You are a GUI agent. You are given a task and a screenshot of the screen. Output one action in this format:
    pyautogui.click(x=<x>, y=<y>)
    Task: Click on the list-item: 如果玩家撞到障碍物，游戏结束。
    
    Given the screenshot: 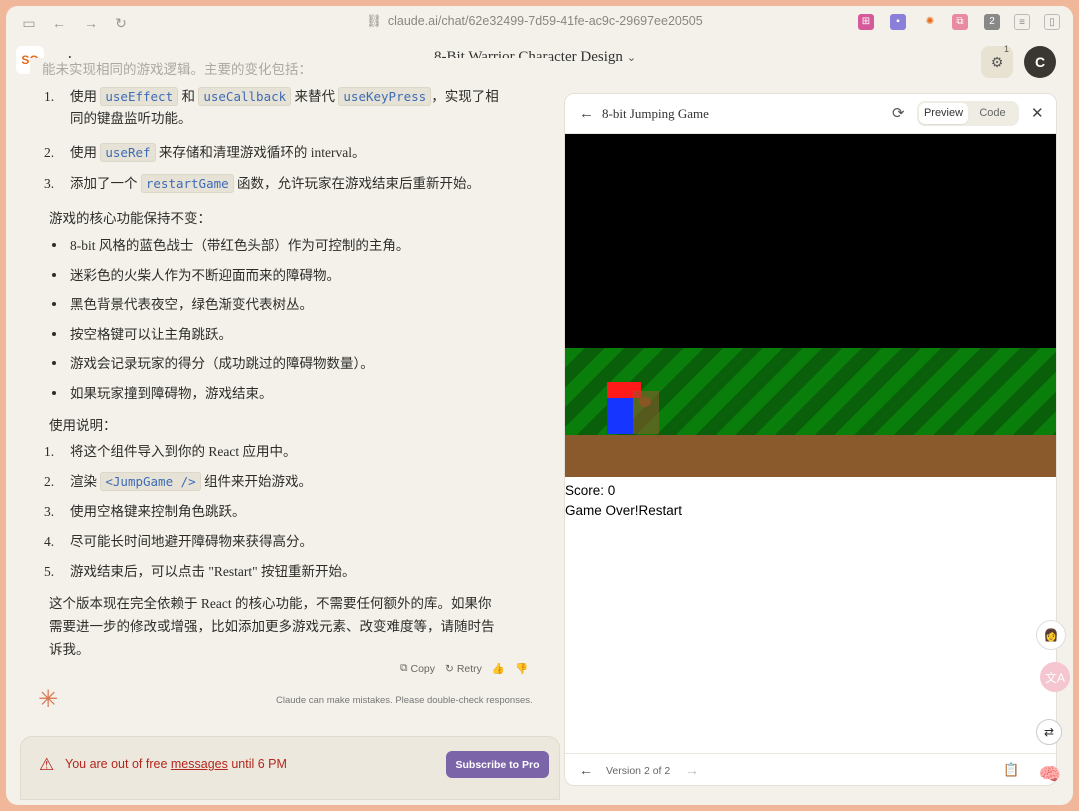 What is the action you would take?
    pyautogui.click(x=226, y=399)
    